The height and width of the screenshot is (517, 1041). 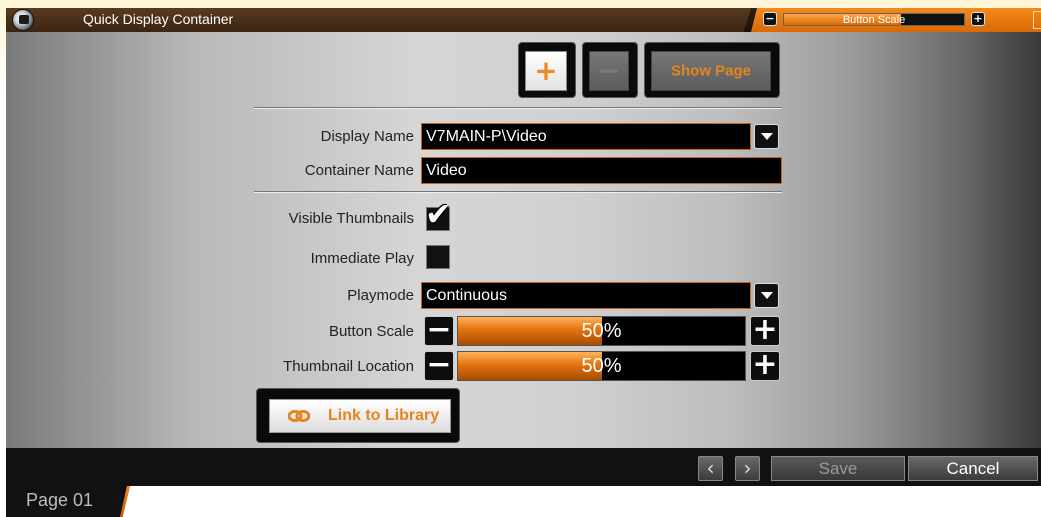 I want to click on visible-thumbnails-label: Visible Thumbnails, so click(x=351, y=218).